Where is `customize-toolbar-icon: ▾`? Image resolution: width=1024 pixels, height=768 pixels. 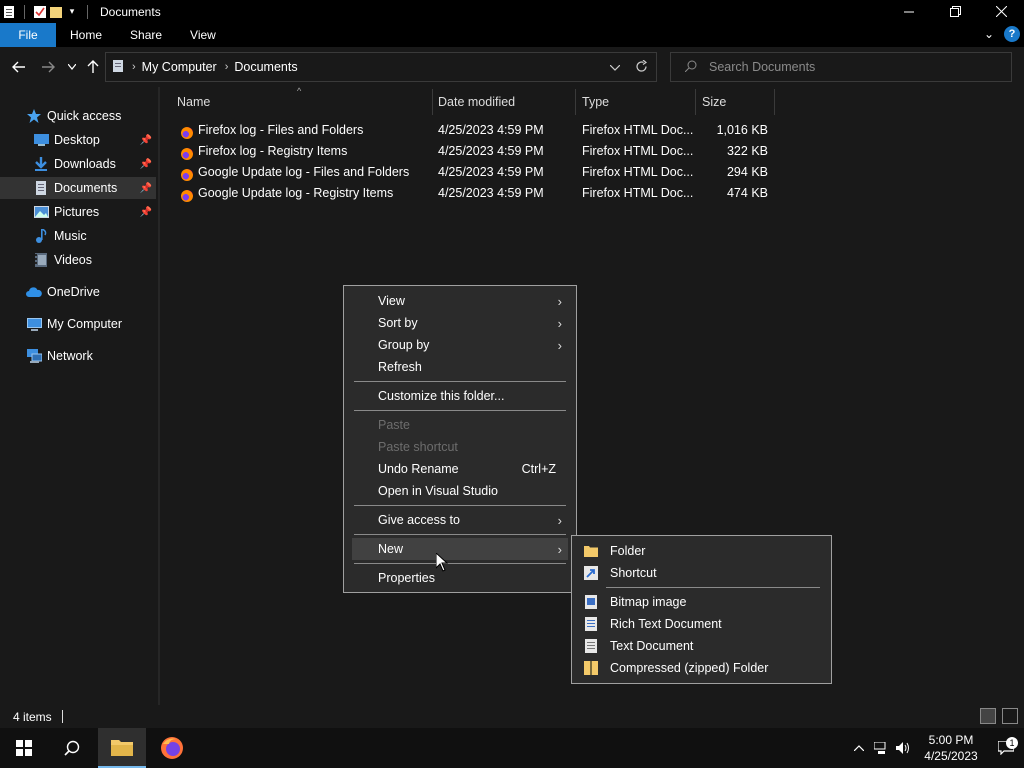 customize-toolbar-icon: ▾ is located at coordinates (72, 12).